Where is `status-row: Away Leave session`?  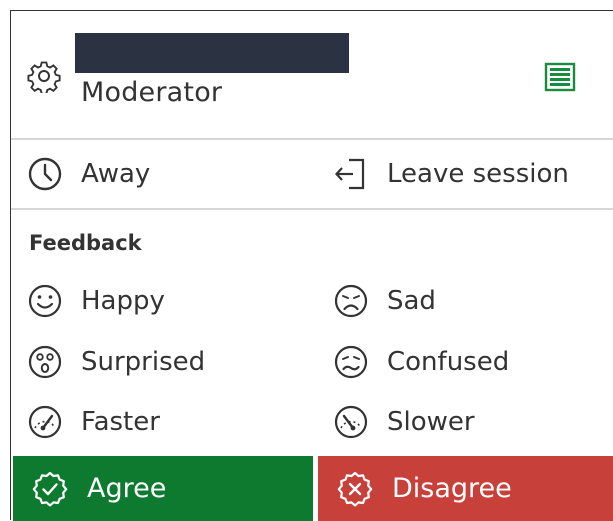 status-row: Away Leave session is located at coordinates (312, 175).